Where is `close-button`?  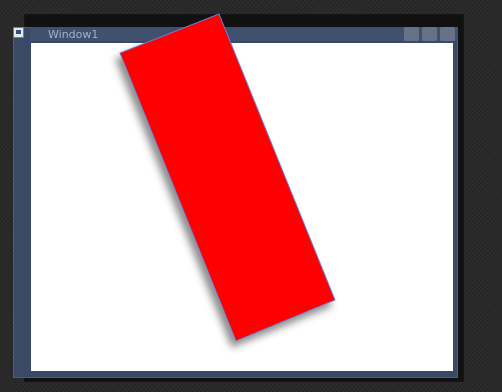
close-button is located at coordinates (447, 34).